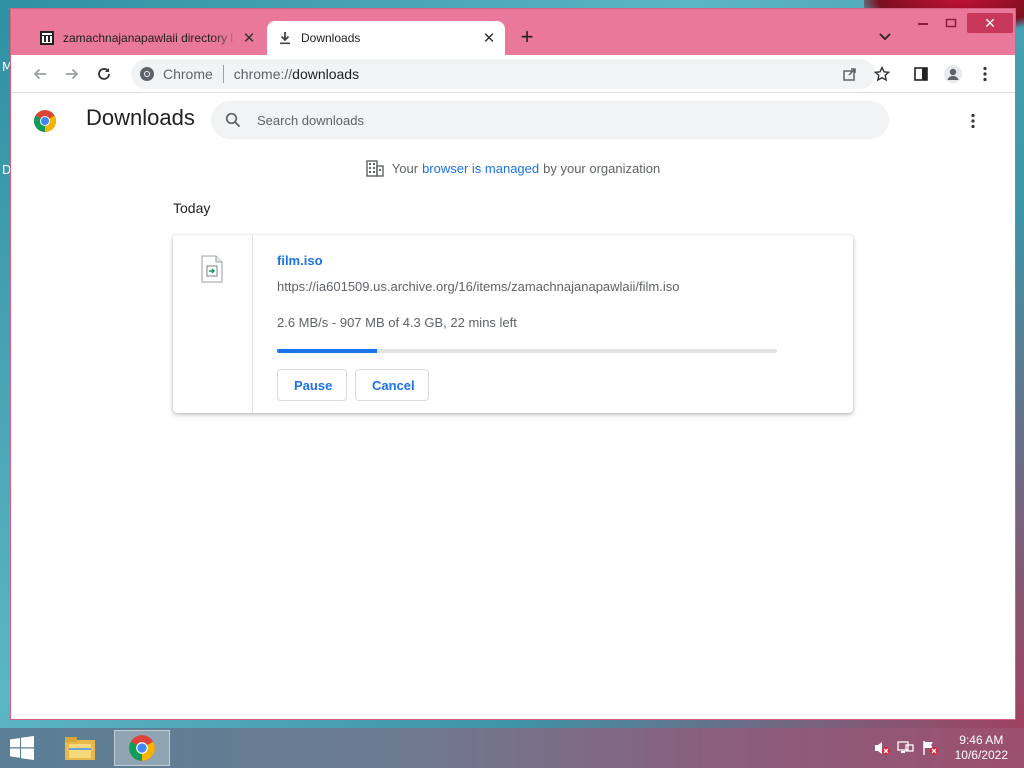  What do you see at coordinates (212, 269) in the screenshot?
I see `file-icon` at bounding box center [212, 269].